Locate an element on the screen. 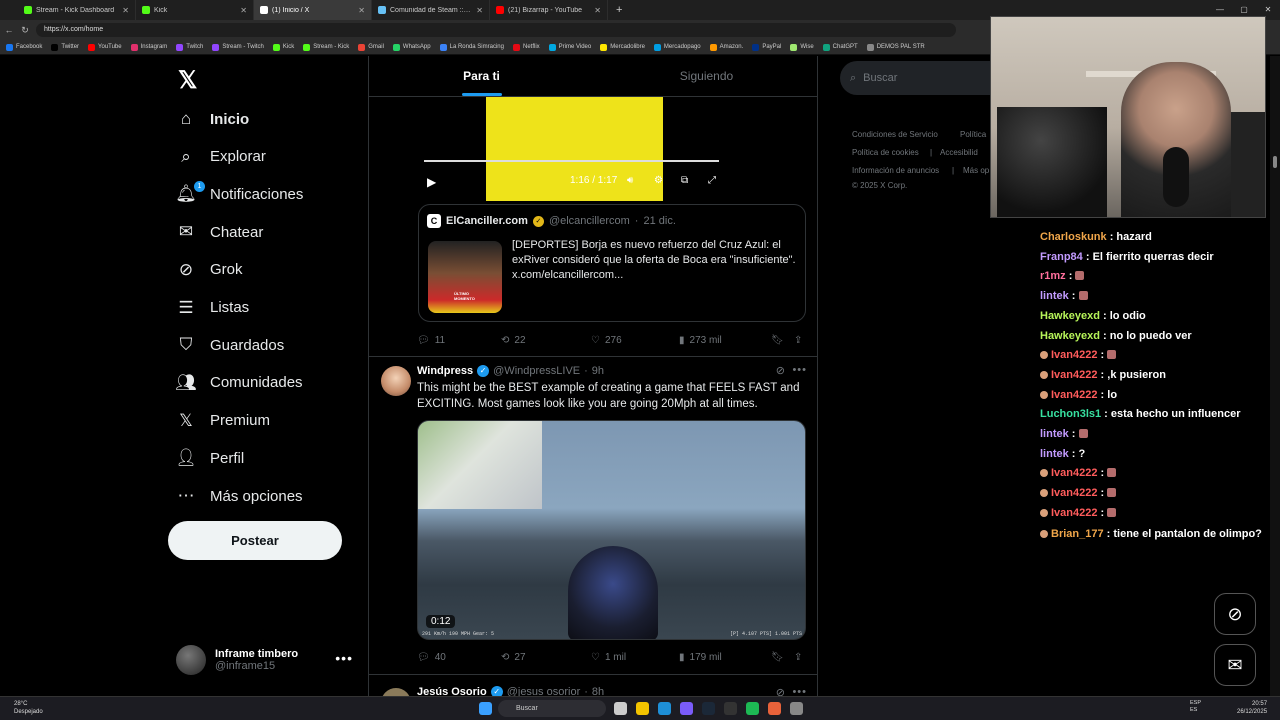 The width and height of the screenshot is (1280, 720). reload-icon: ↻ is located at coordinates (25, 30).